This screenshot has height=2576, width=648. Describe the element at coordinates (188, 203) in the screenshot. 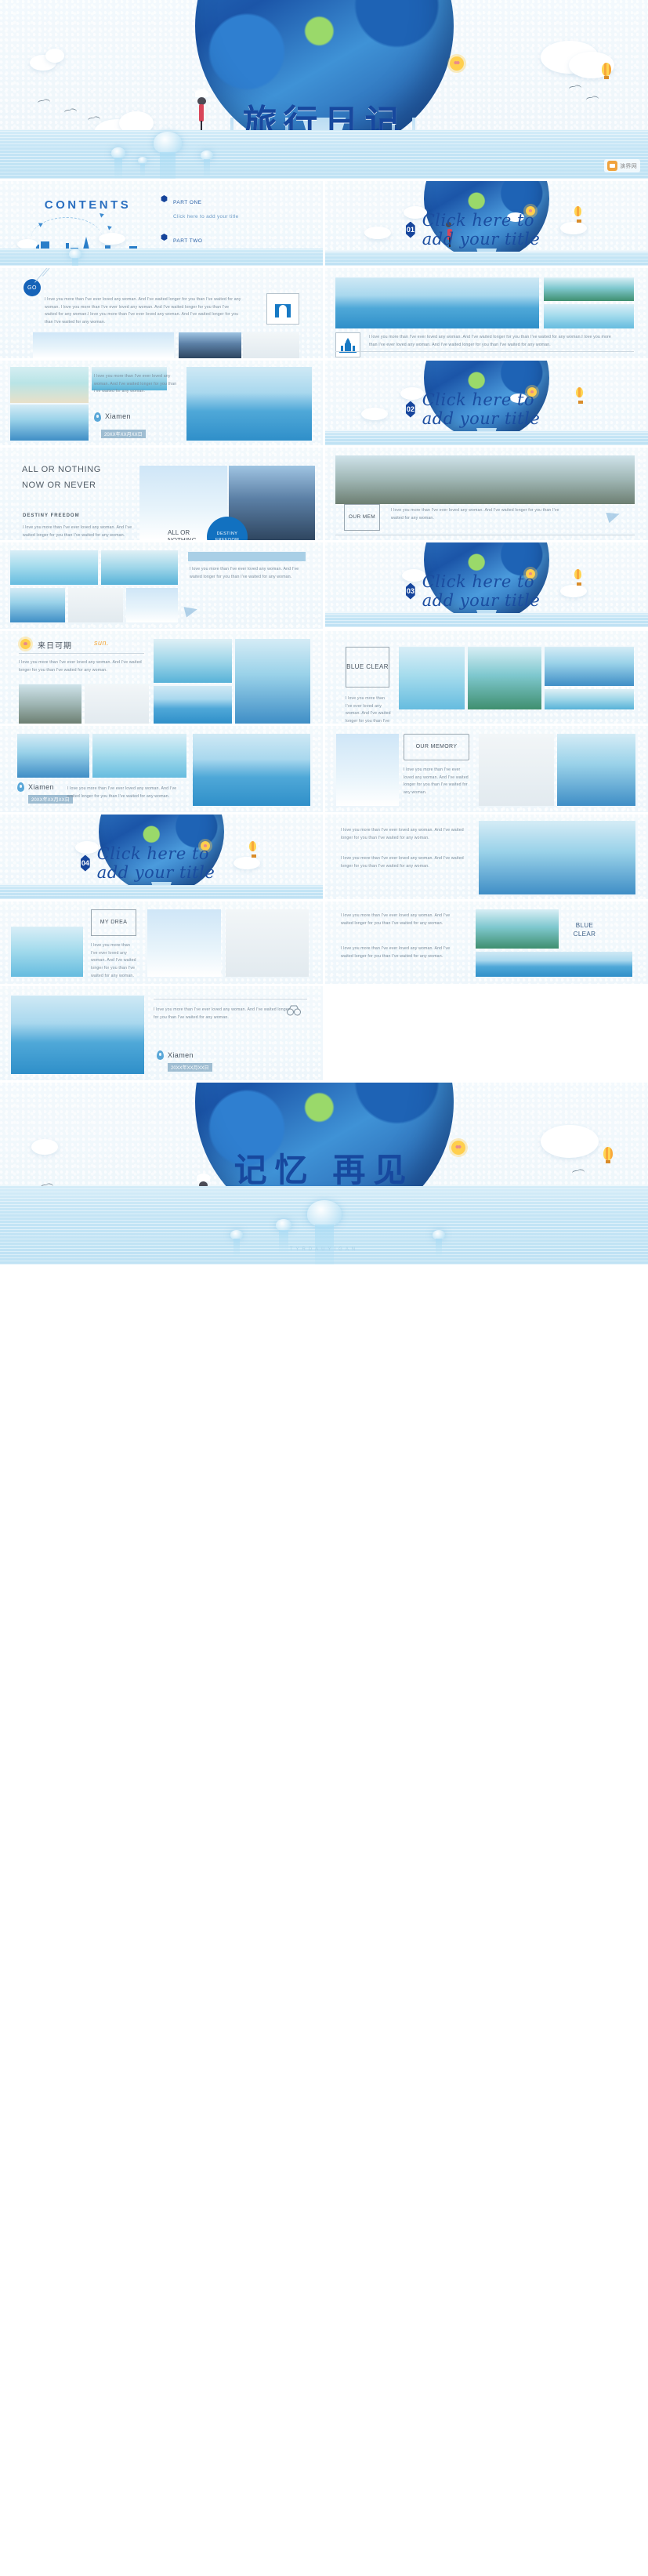

I see `contents-item-part: PART ONE` at that location.